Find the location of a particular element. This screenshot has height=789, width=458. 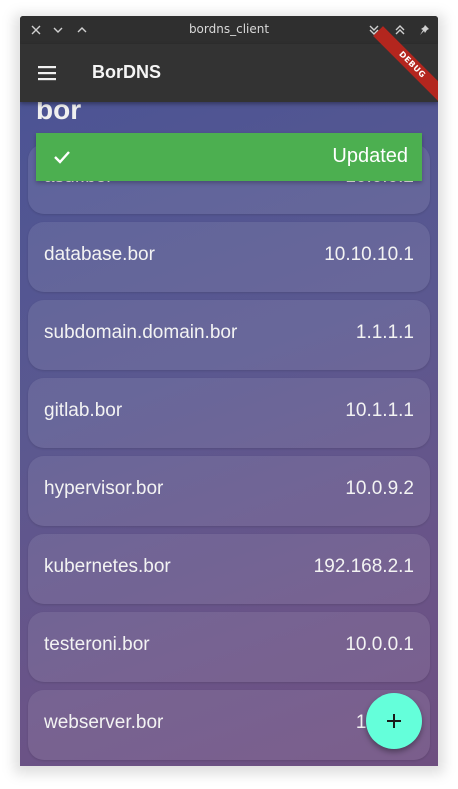

record-row: gitlab.bor 10.1.1.1 is located at coordinates (229, 413).